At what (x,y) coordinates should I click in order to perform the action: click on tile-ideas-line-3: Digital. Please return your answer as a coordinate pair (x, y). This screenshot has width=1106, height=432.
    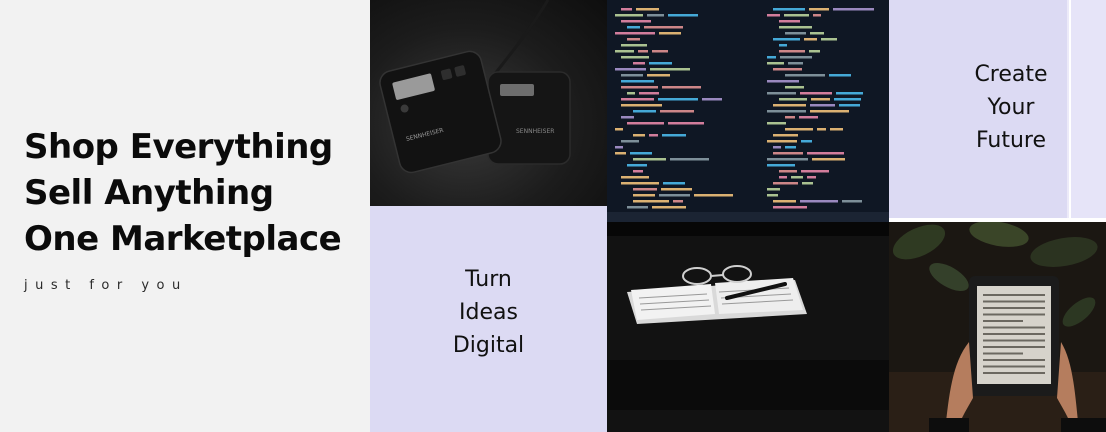
    Looking at the image, I should click on (488, 345).